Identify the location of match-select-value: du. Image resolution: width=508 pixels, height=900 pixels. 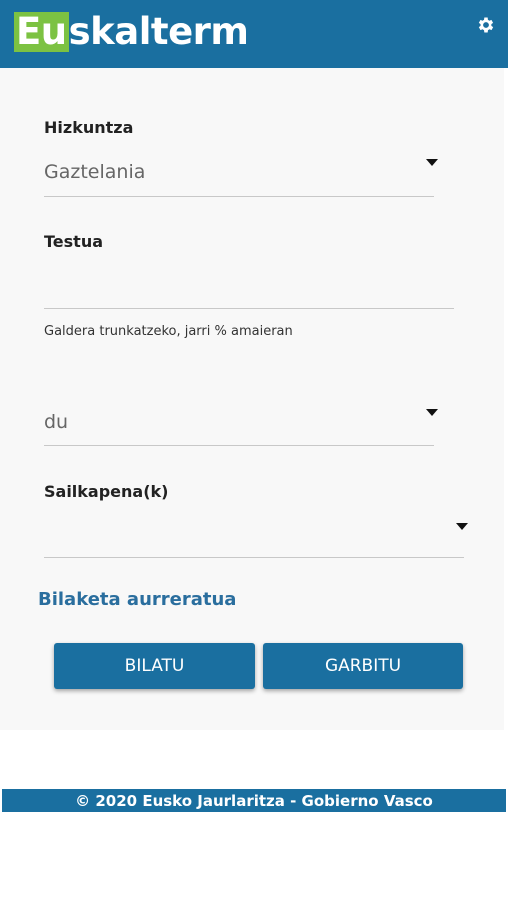
(56, 422).